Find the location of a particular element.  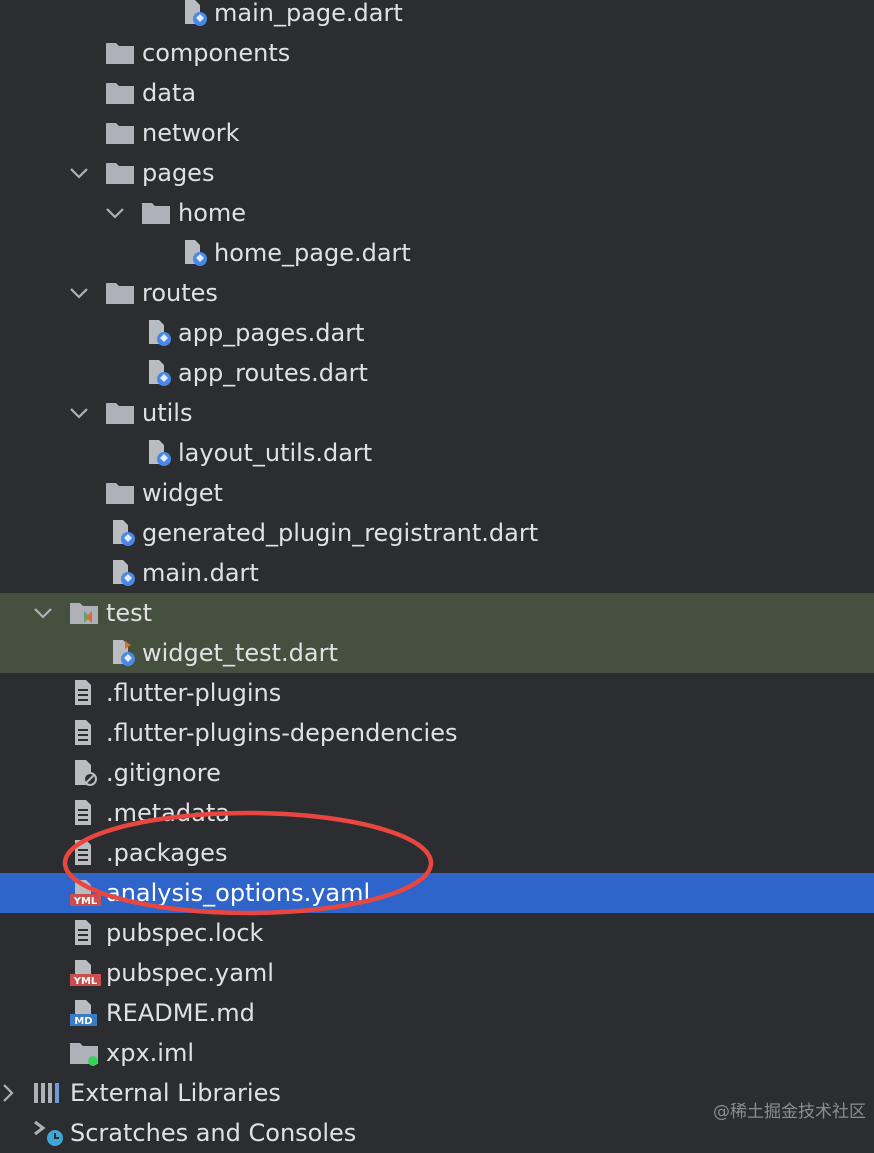

tree-item-label: main.dart is located at coordinates (200, 573).